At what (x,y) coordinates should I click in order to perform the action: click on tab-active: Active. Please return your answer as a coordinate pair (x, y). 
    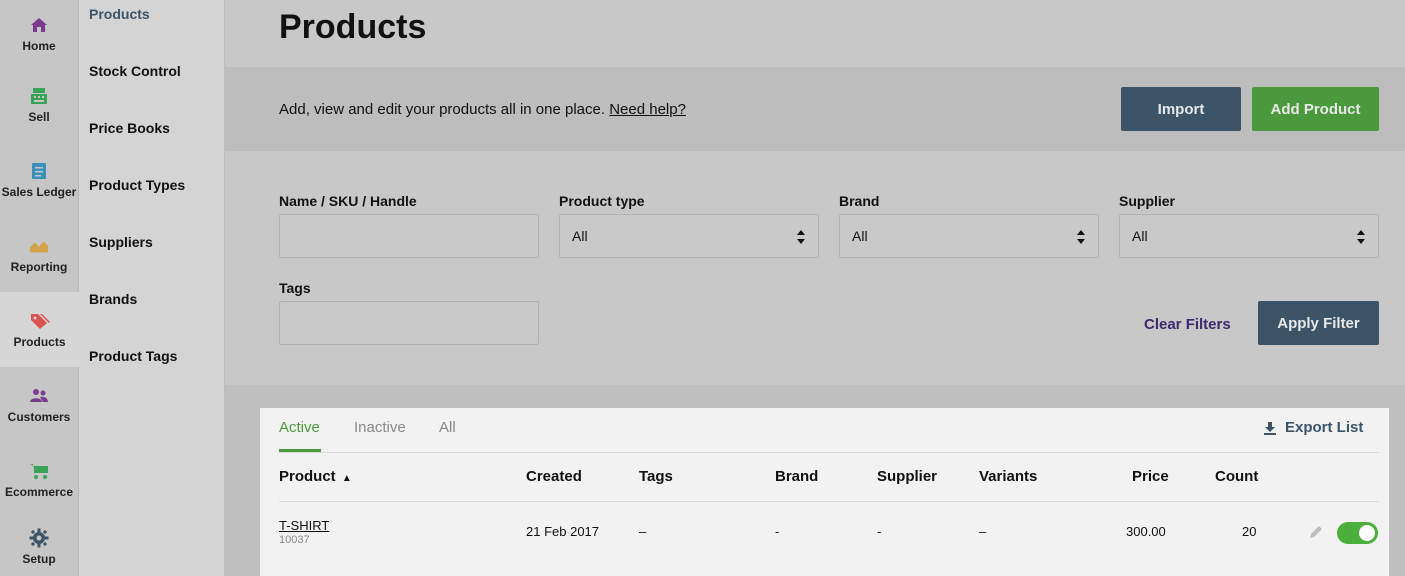
    Looking at the image, I should click on (299, 427).